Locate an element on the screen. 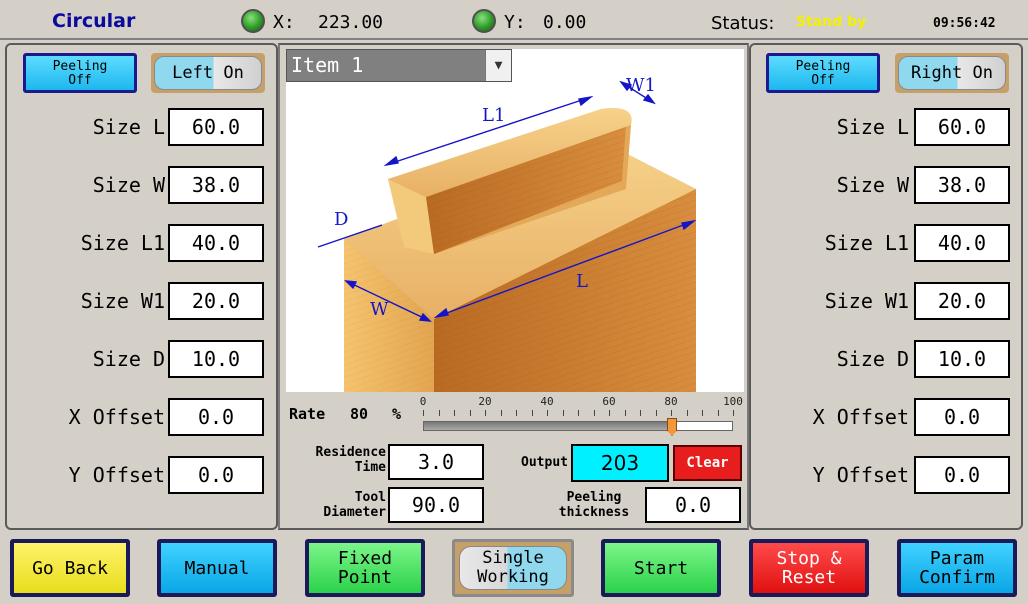  diagram-label-l: L is located at coordinates (582, 281).